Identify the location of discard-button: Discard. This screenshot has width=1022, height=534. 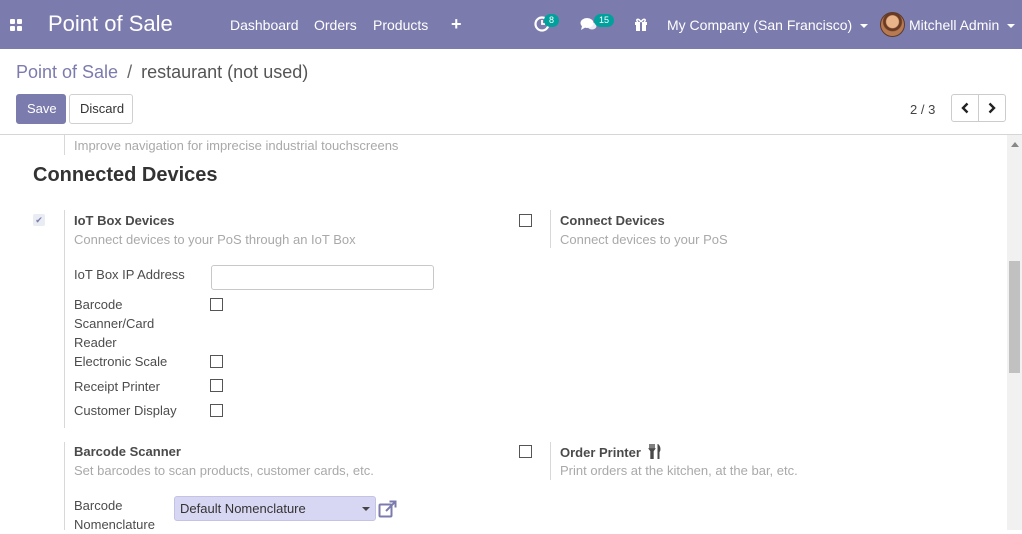
(101, 109).